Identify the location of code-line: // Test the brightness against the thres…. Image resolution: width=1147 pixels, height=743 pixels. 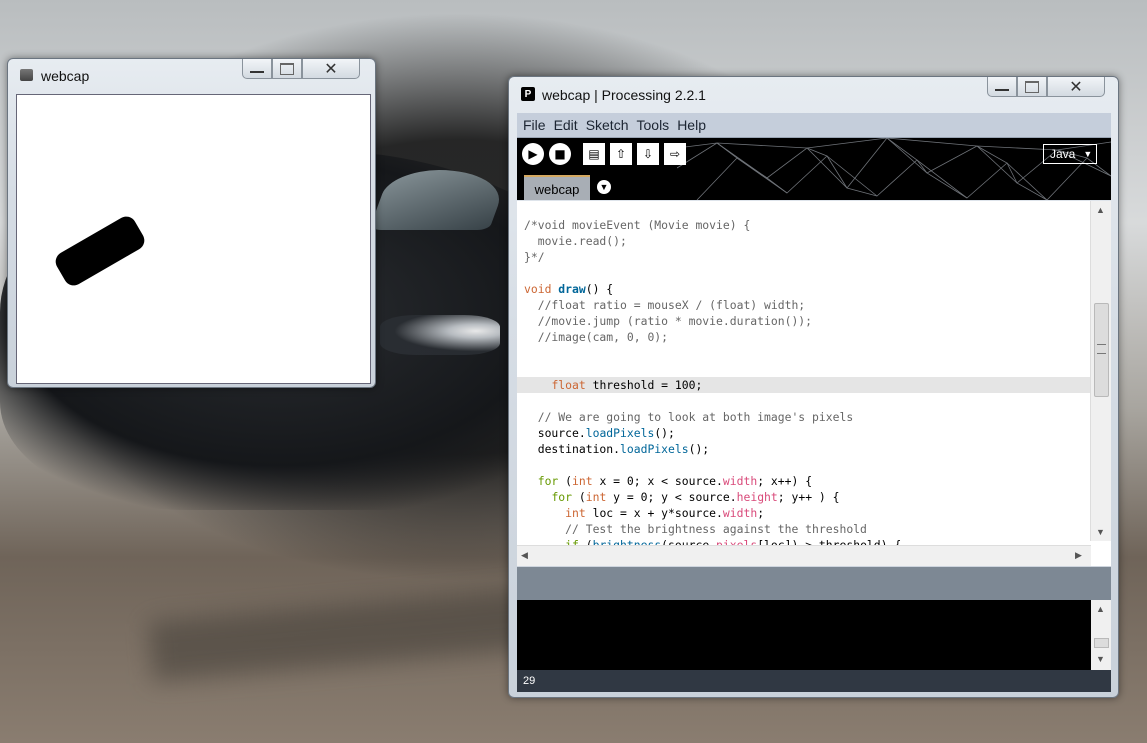
(695, 529).